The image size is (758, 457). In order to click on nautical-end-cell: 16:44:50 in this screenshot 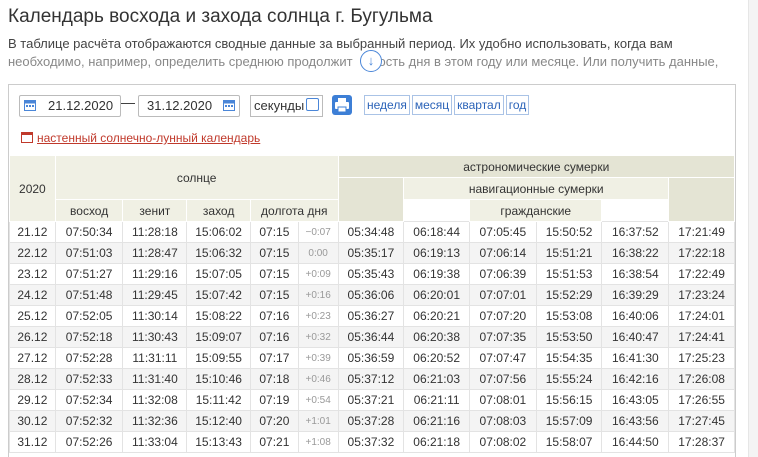, I will do `click(635, 442)`.